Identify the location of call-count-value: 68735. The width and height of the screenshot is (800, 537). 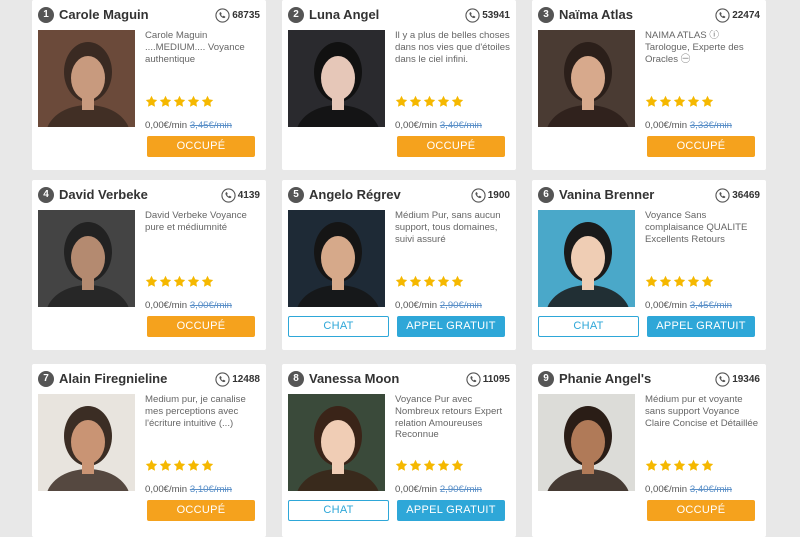
(246, 15).